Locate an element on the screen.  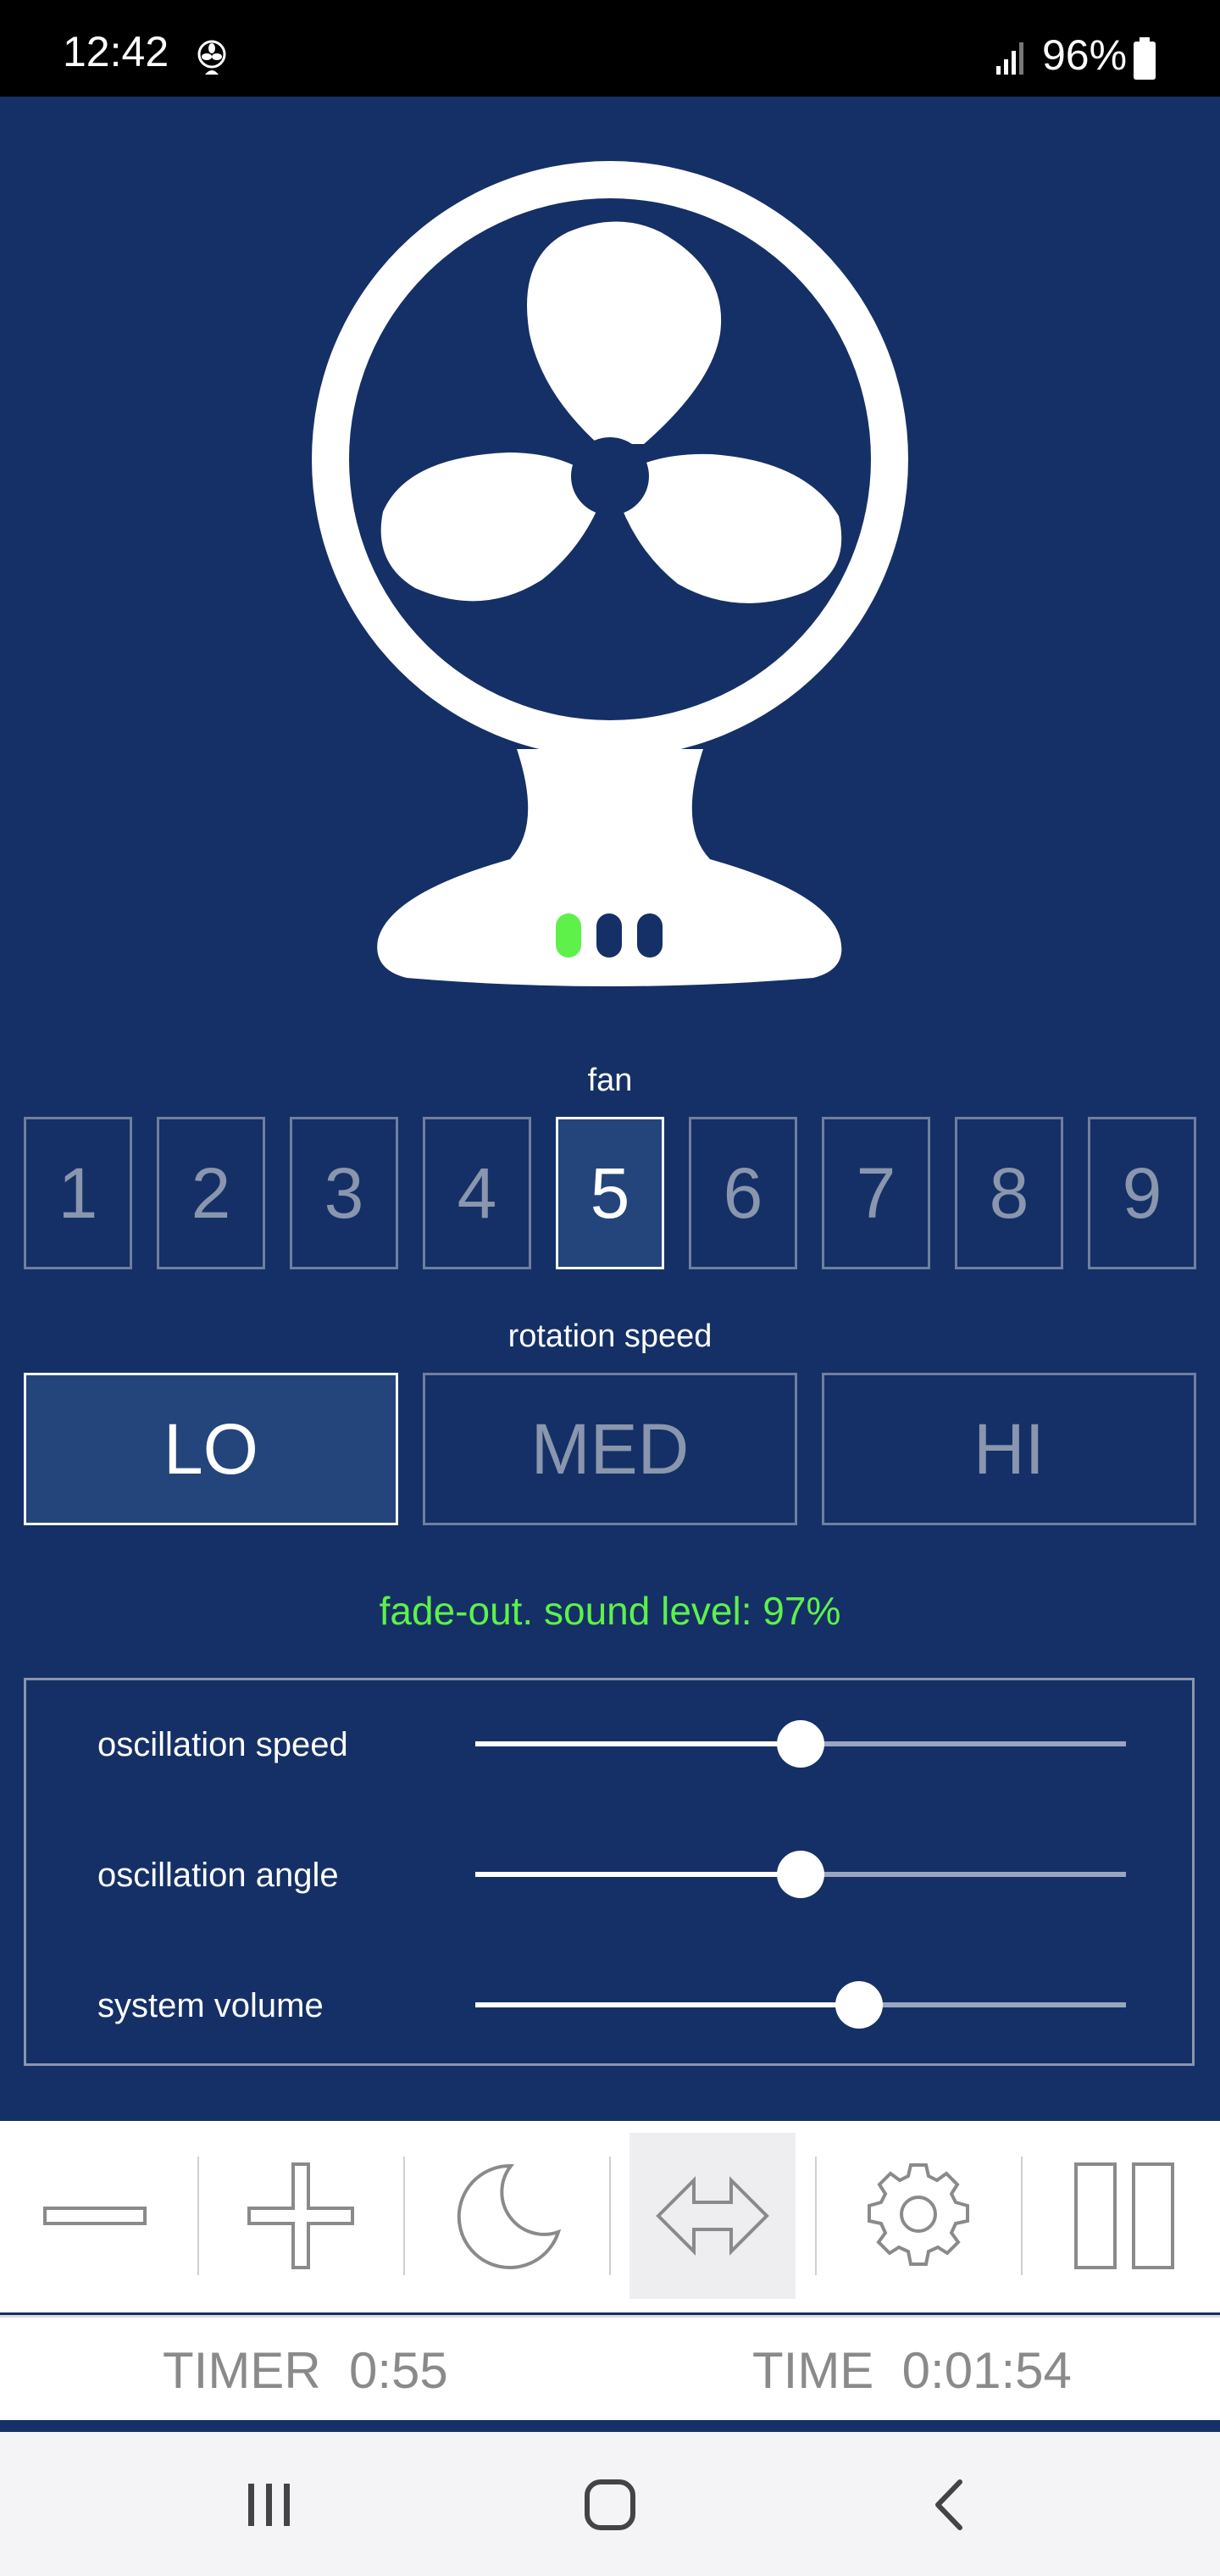
plus-icon is located at coordinates (300, 2215).